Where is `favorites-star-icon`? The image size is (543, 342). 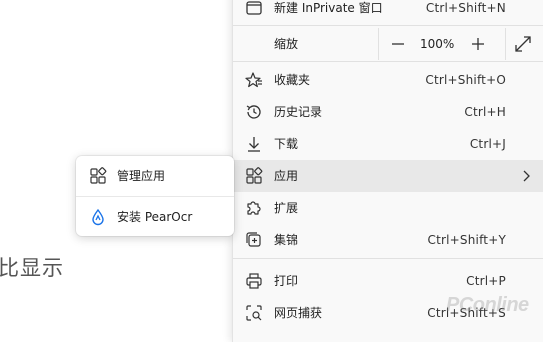 favorites-star-icon is located at coordinates (254, 80).